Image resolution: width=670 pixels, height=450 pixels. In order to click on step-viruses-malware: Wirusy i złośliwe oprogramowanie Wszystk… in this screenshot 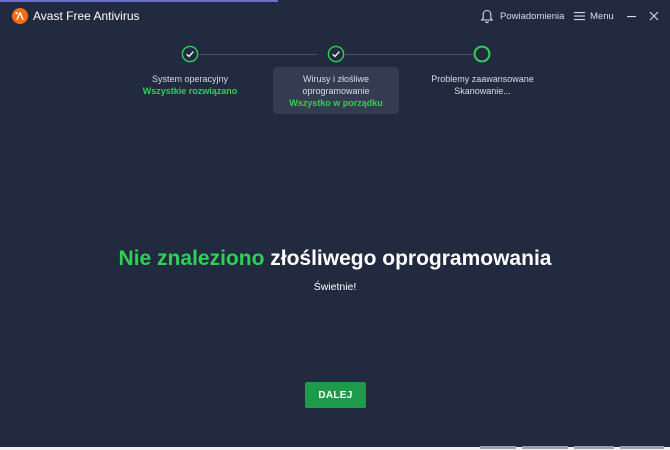, I will do `click(336, 91)`.